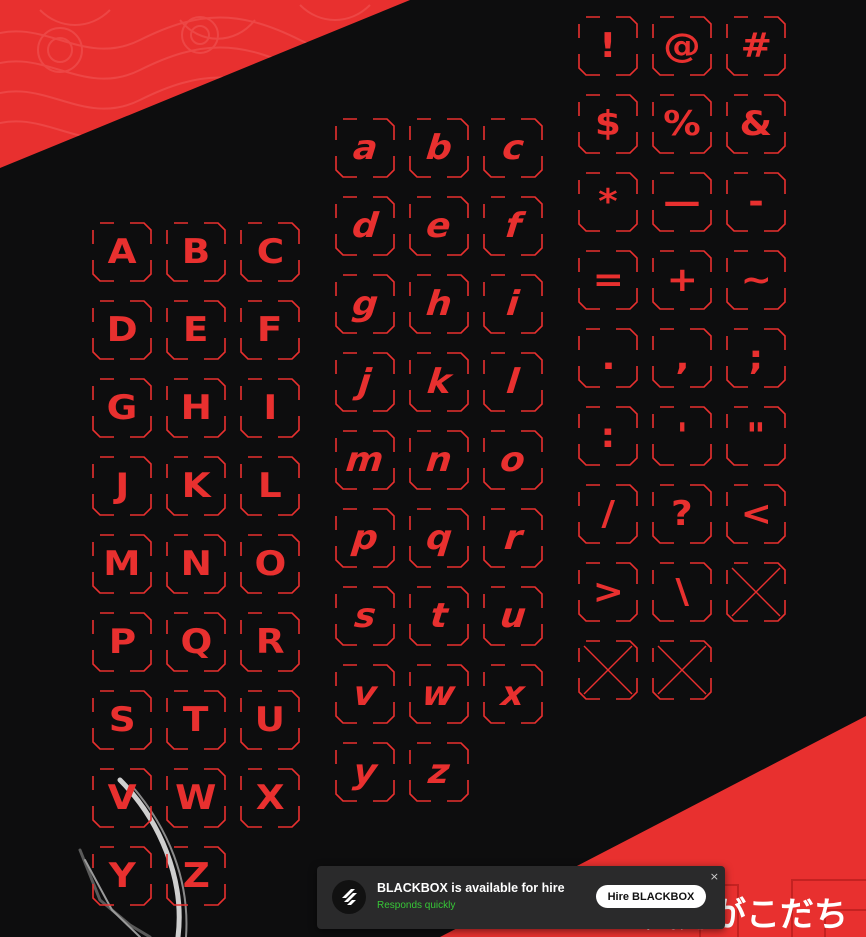 Image resolution: width=866 pixels, height=937 pixels. What do you see at coordinates (439, 226) in the screenshot?
I see `glyph-tile: e` at bounding box center [439, 226].